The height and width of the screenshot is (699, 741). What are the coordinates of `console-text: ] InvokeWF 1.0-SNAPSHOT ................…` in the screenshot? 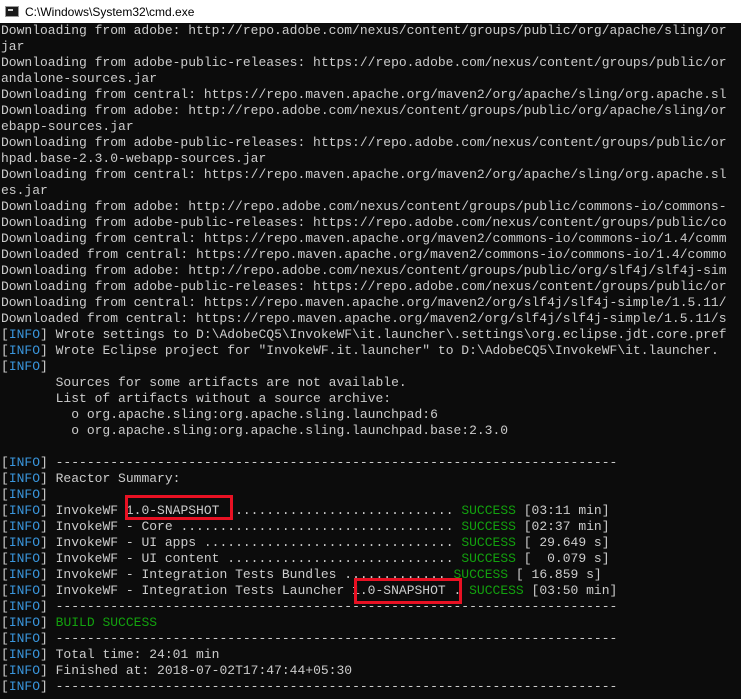 It's located at (251, 510).